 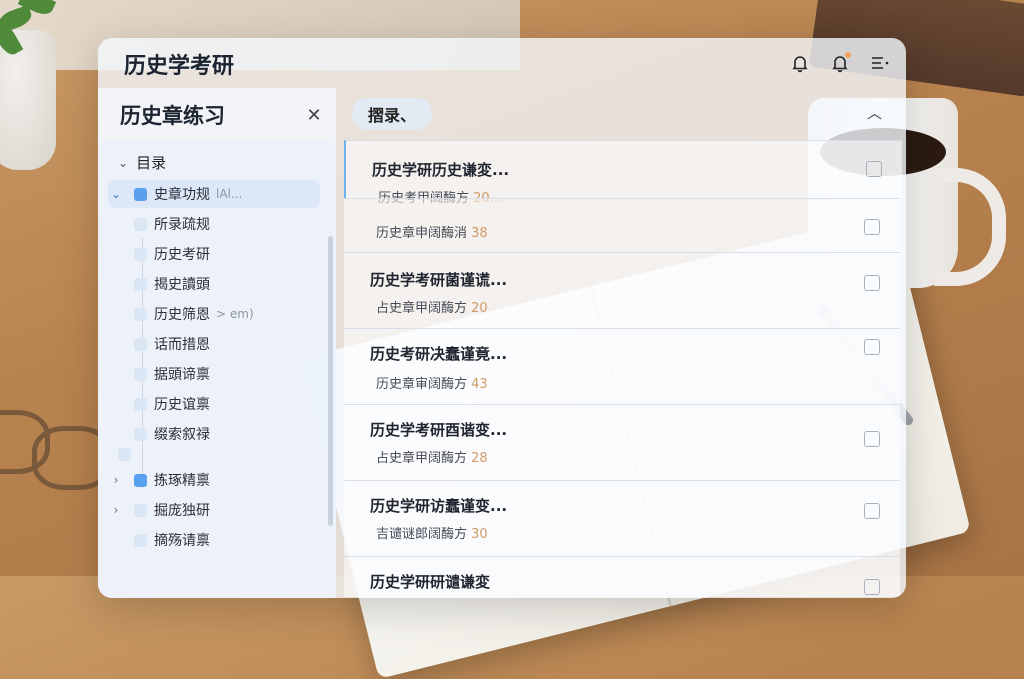 I want to click on question-meta: 吉谴谜郎阔酶方 30, so click(x=432, y=534).